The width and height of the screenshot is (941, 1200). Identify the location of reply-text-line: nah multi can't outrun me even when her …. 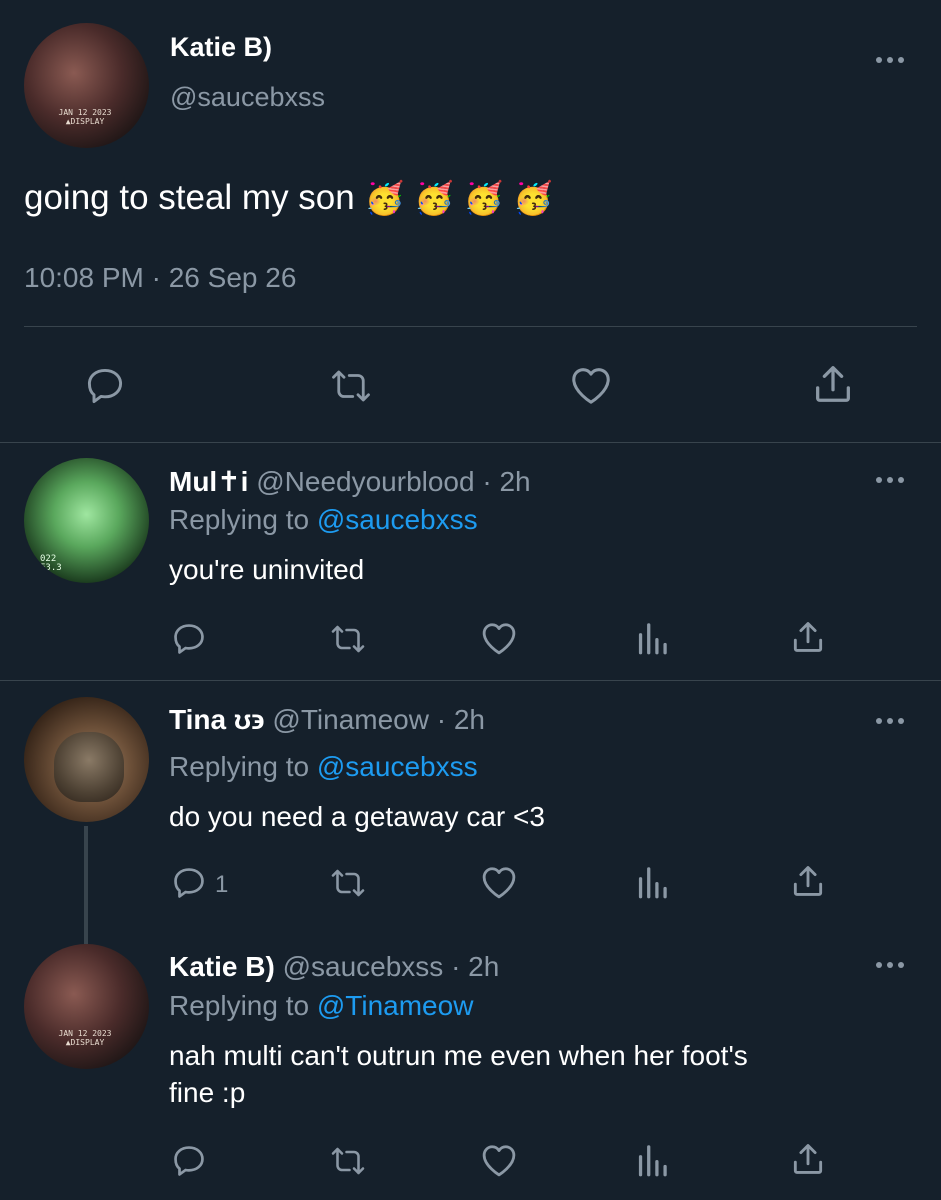
(458, 1055).